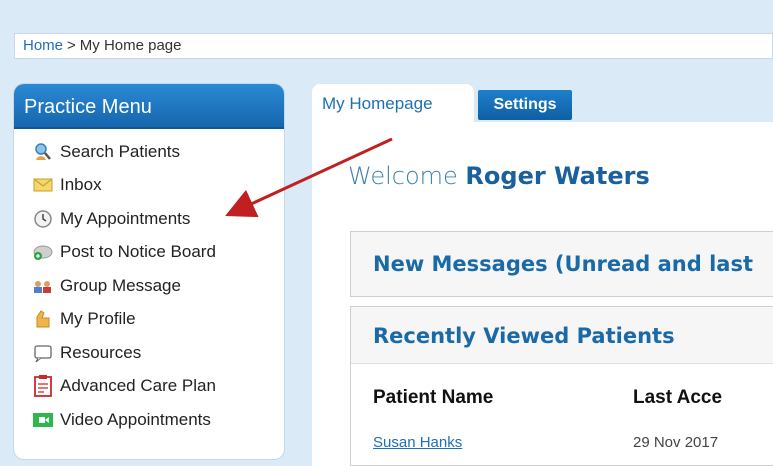  Describe the element at coordinates (149, 186) in the screenshot. I see `sidebar-item-inbox: Inbox` at that location.